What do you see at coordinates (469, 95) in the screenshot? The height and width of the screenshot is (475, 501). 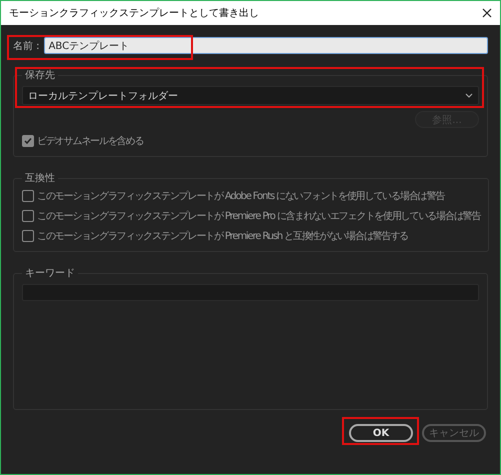 I see `chevron-down-icon` at bounding box center [469, 95].